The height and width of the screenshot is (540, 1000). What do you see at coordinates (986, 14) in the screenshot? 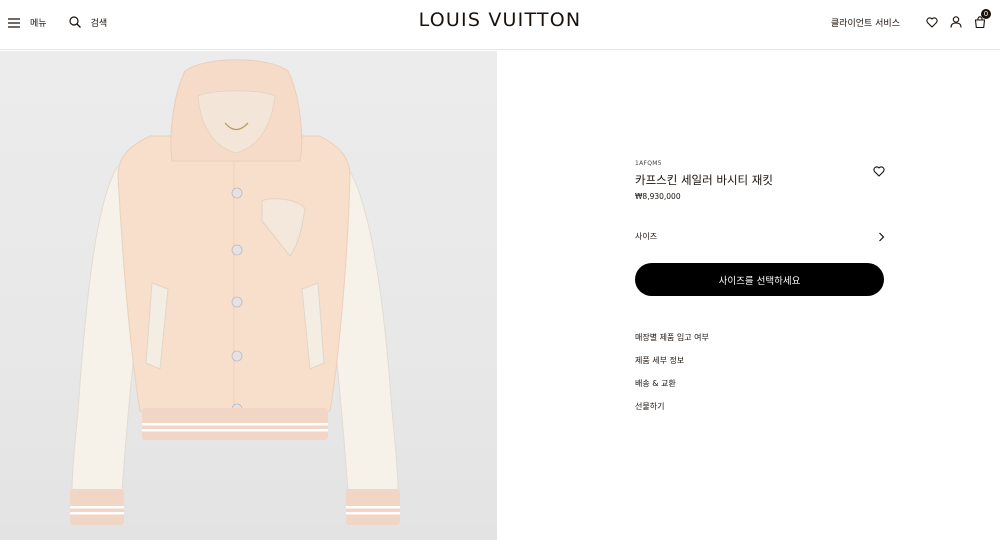
I see `cart-count-badge: 0` at bounding box center [986, 14].